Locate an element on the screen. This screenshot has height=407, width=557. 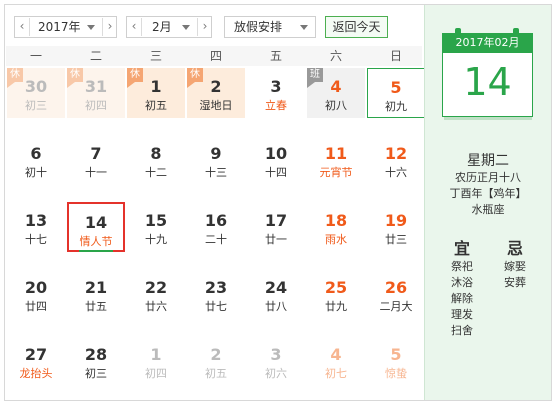
lunar-label: 初五 is located at coordinates (156, 105).